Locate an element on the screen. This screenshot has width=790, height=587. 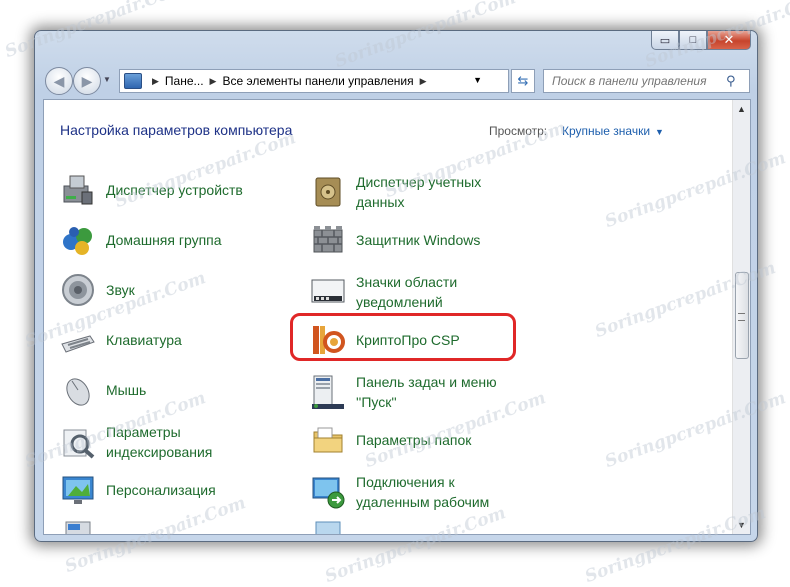
remote-connections-icon is located at coordinates (328, 492).